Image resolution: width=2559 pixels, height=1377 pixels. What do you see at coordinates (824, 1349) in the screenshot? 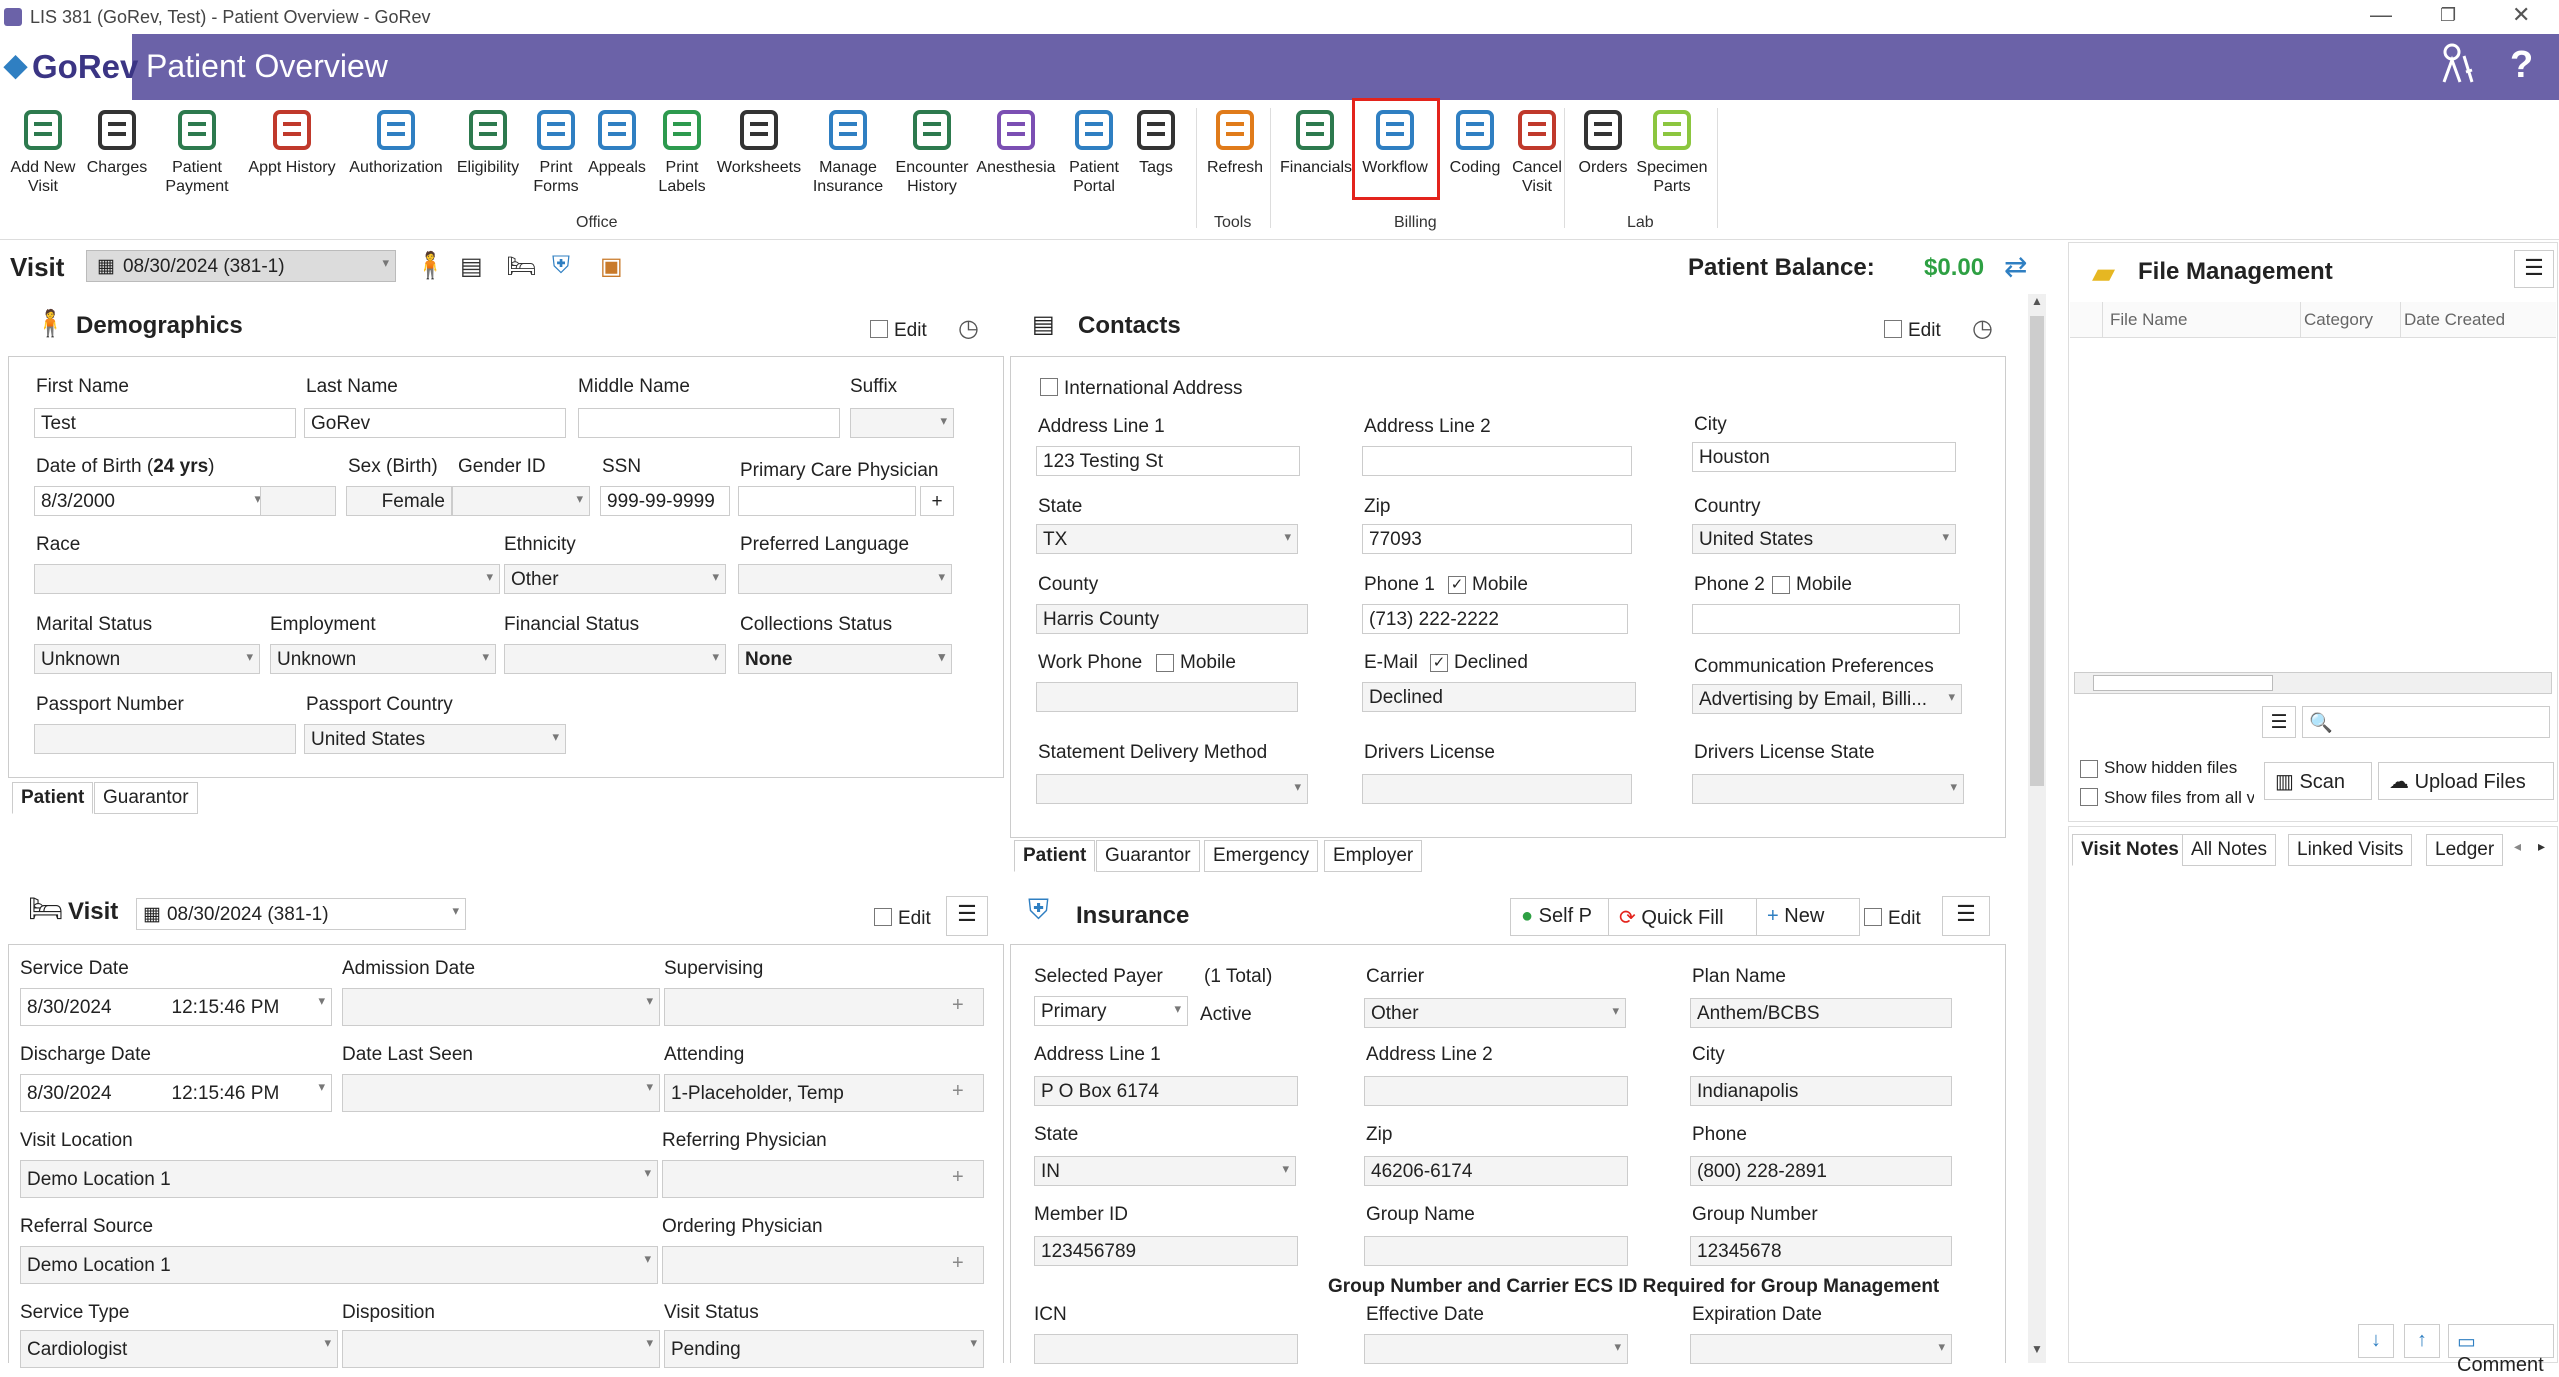
I see `visit-status-select: Pending` at bounding box center [824, 1349].